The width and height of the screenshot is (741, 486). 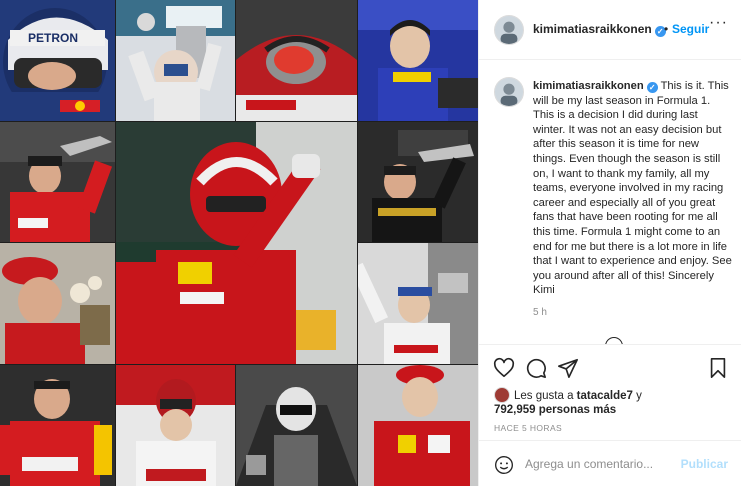 What do you see at coordinates (509, 92) in the screenshot?
I see `caption-avatar` at bounding box center [509, 92].